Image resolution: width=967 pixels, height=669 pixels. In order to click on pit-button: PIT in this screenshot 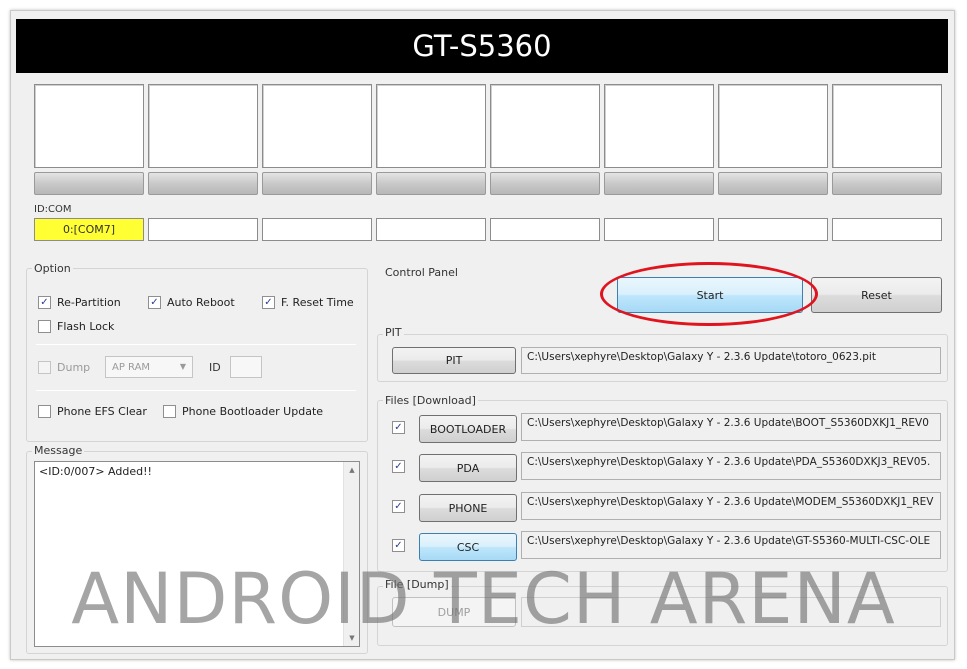, I will do `click(454, 360)`.